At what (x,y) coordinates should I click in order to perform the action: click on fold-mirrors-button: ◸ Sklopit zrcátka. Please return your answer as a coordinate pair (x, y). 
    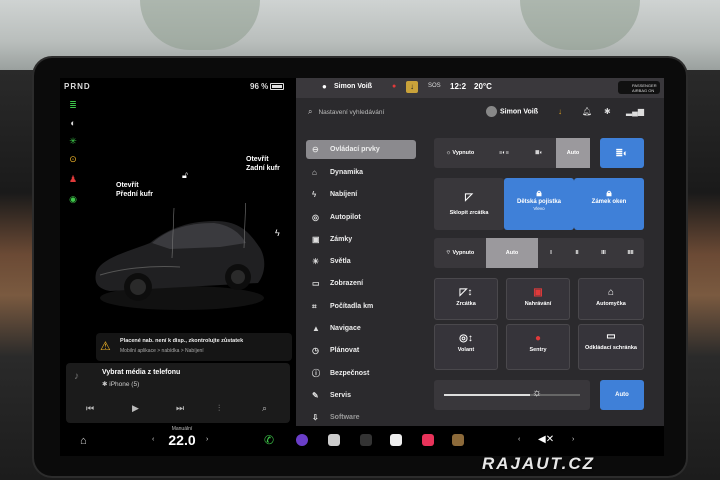
    Looking at the image, I should click on (469, 204).